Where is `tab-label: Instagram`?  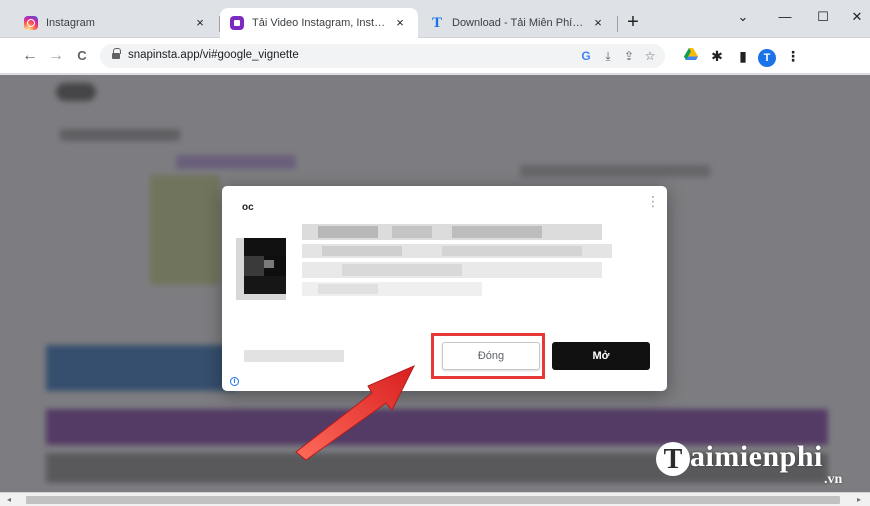 tab-label: Instagram is located at coordinates (70, 23).